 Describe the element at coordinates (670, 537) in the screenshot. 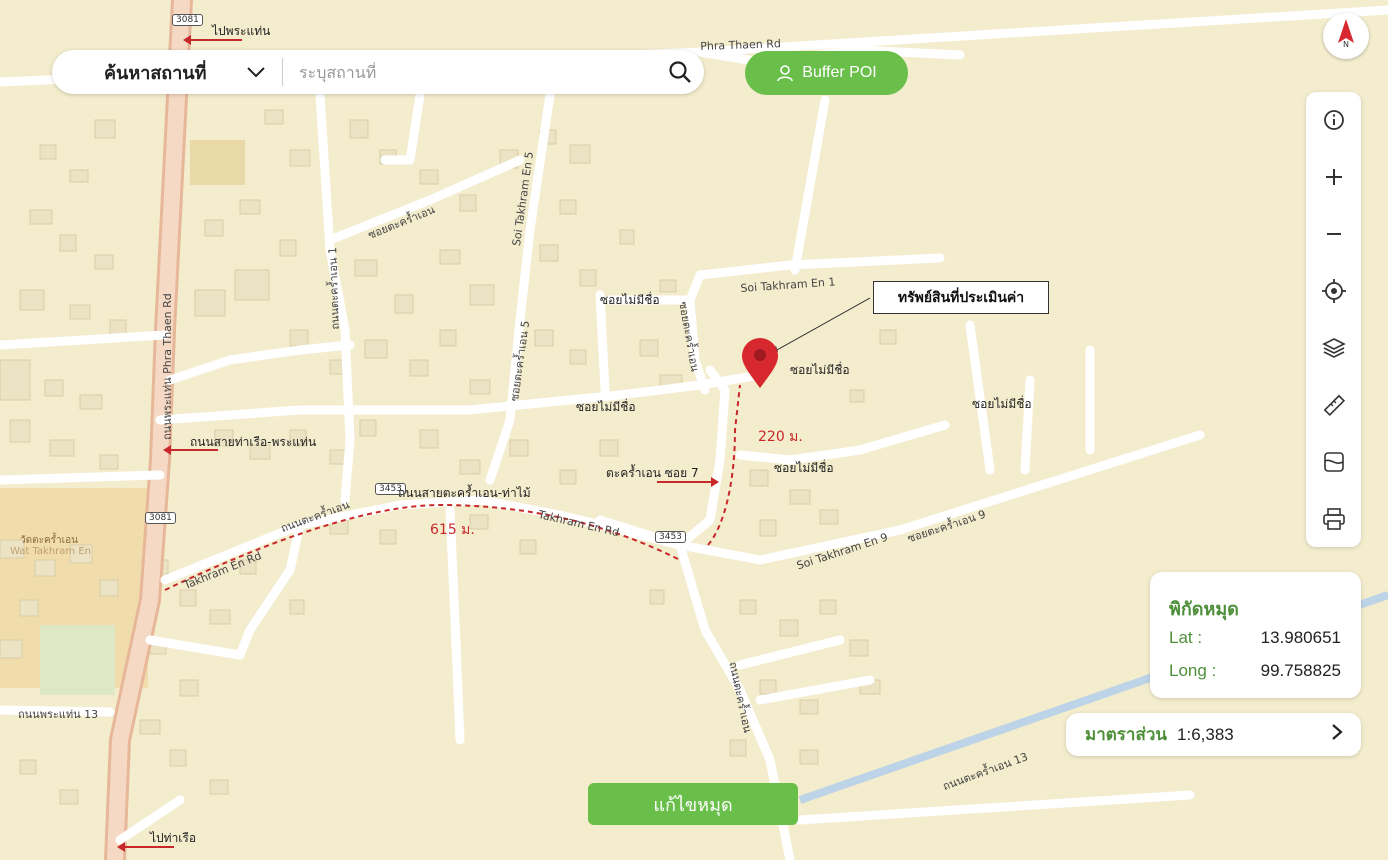

I see `route-shield: 3453` at that location.